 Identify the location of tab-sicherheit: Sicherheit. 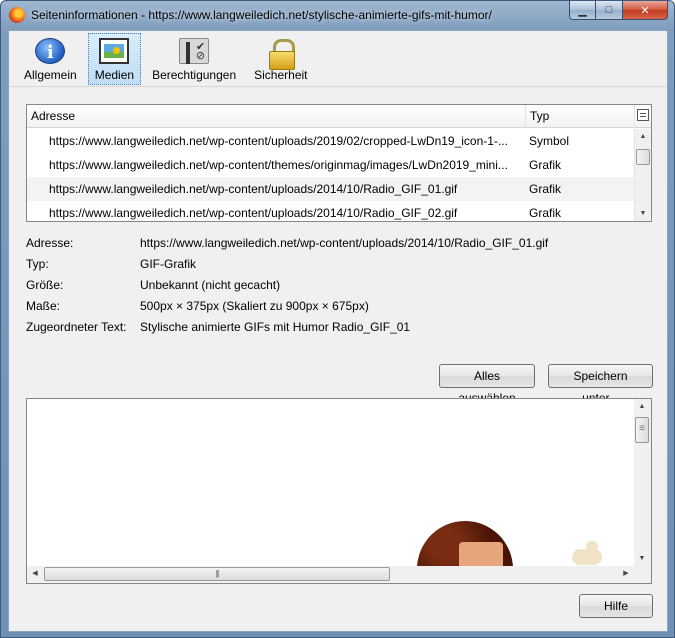
(280, 59).